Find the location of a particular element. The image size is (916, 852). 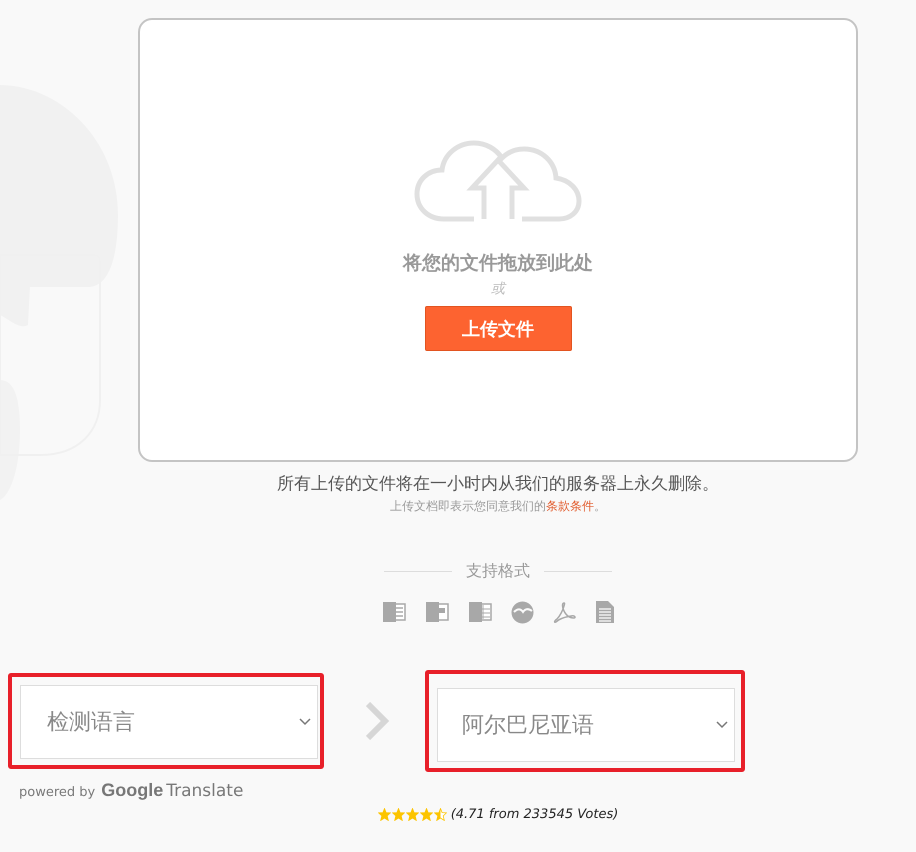

upload-button: 上传文件 is located at coordinates (498, 328).